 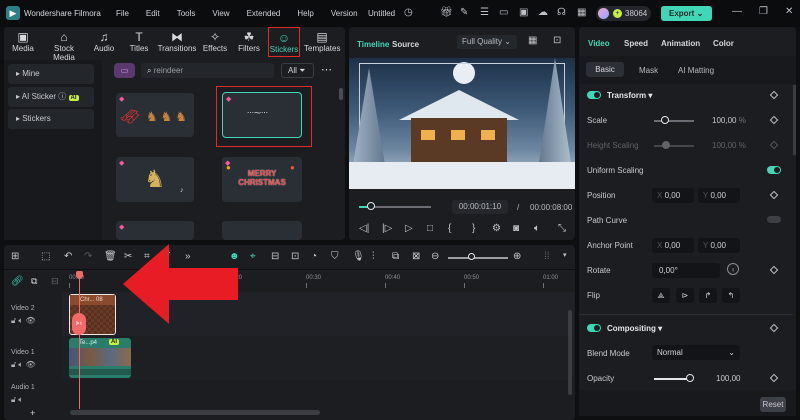 I want to click on anchor-y-input: Y 0,00, so click(x=719, y=245).